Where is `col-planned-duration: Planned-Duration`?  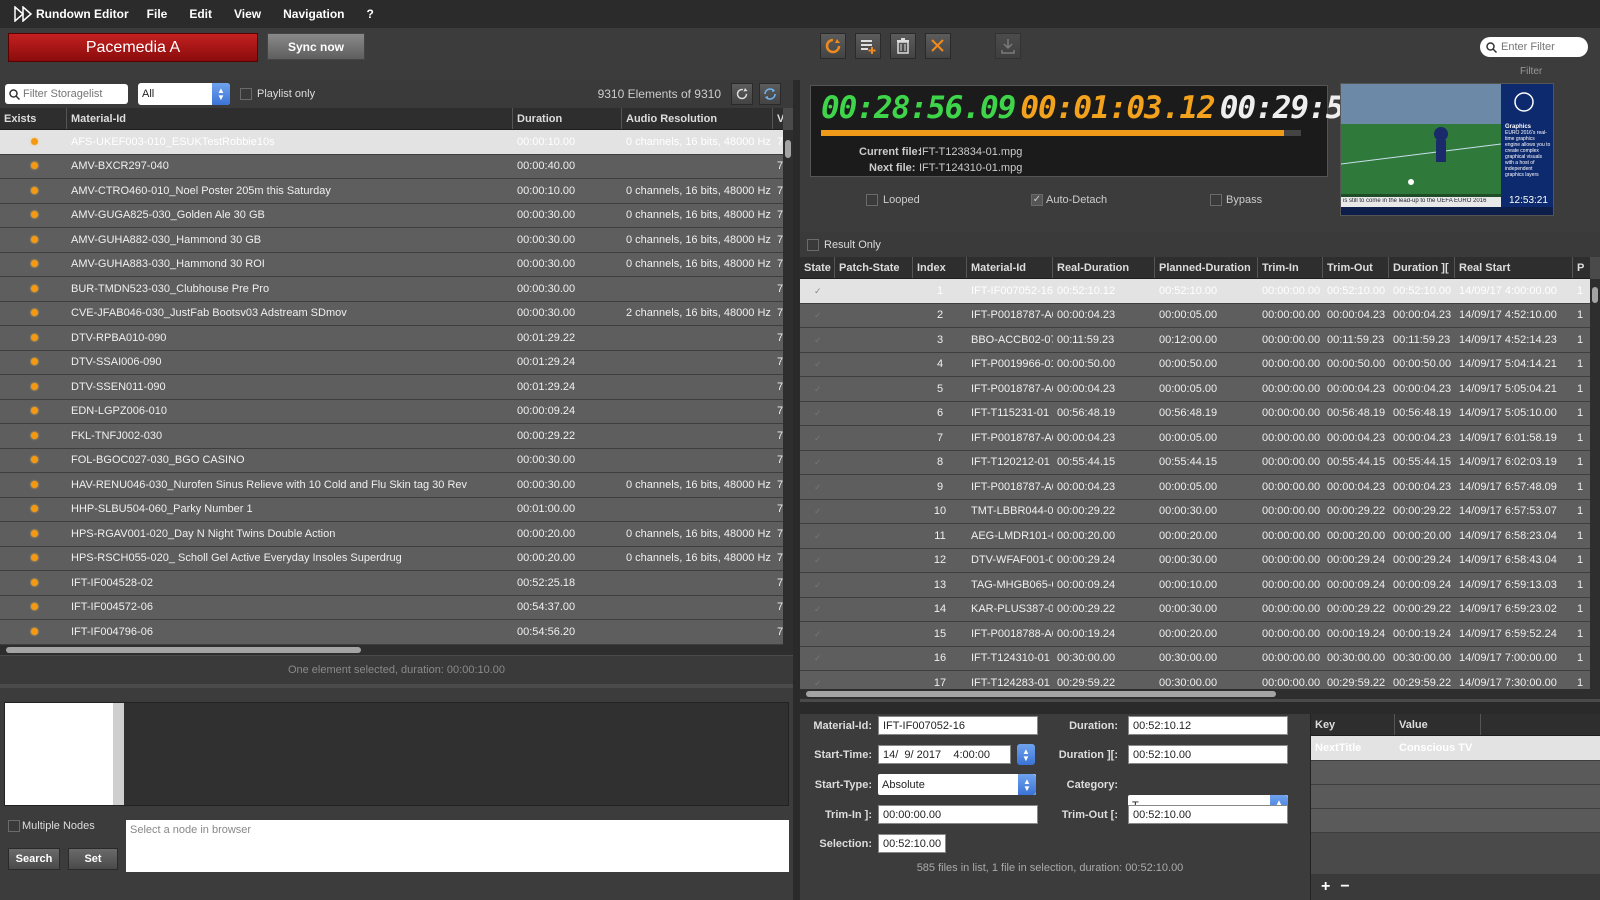 col-planned-duration: Planned-Duration is located at coordinates (1206, 267).